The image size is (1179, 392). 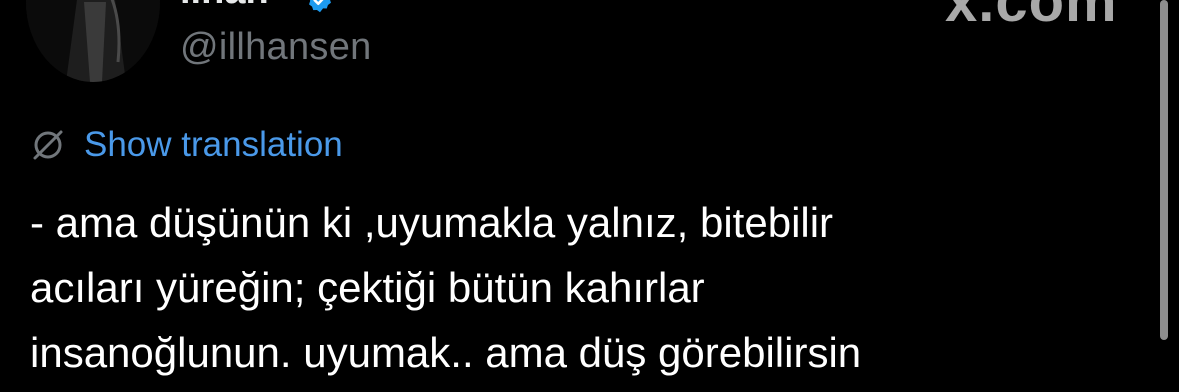 What do you see at coordinates (1031, 17) in the screenshot?
I see `x-com-watermark: x.com` at bounding box center [1031, 17].